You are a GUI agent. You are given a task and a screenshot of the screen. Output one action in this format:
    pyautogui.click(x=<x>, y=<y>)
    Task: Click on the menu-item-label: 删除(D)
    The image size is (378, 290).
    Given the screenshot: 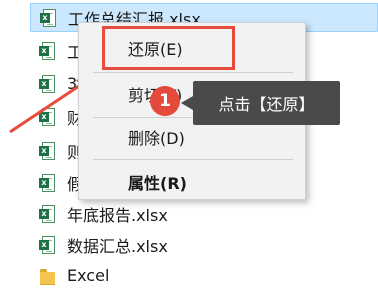 What is the action you would take?
    pyautogui.click(x=156, y=138)
    